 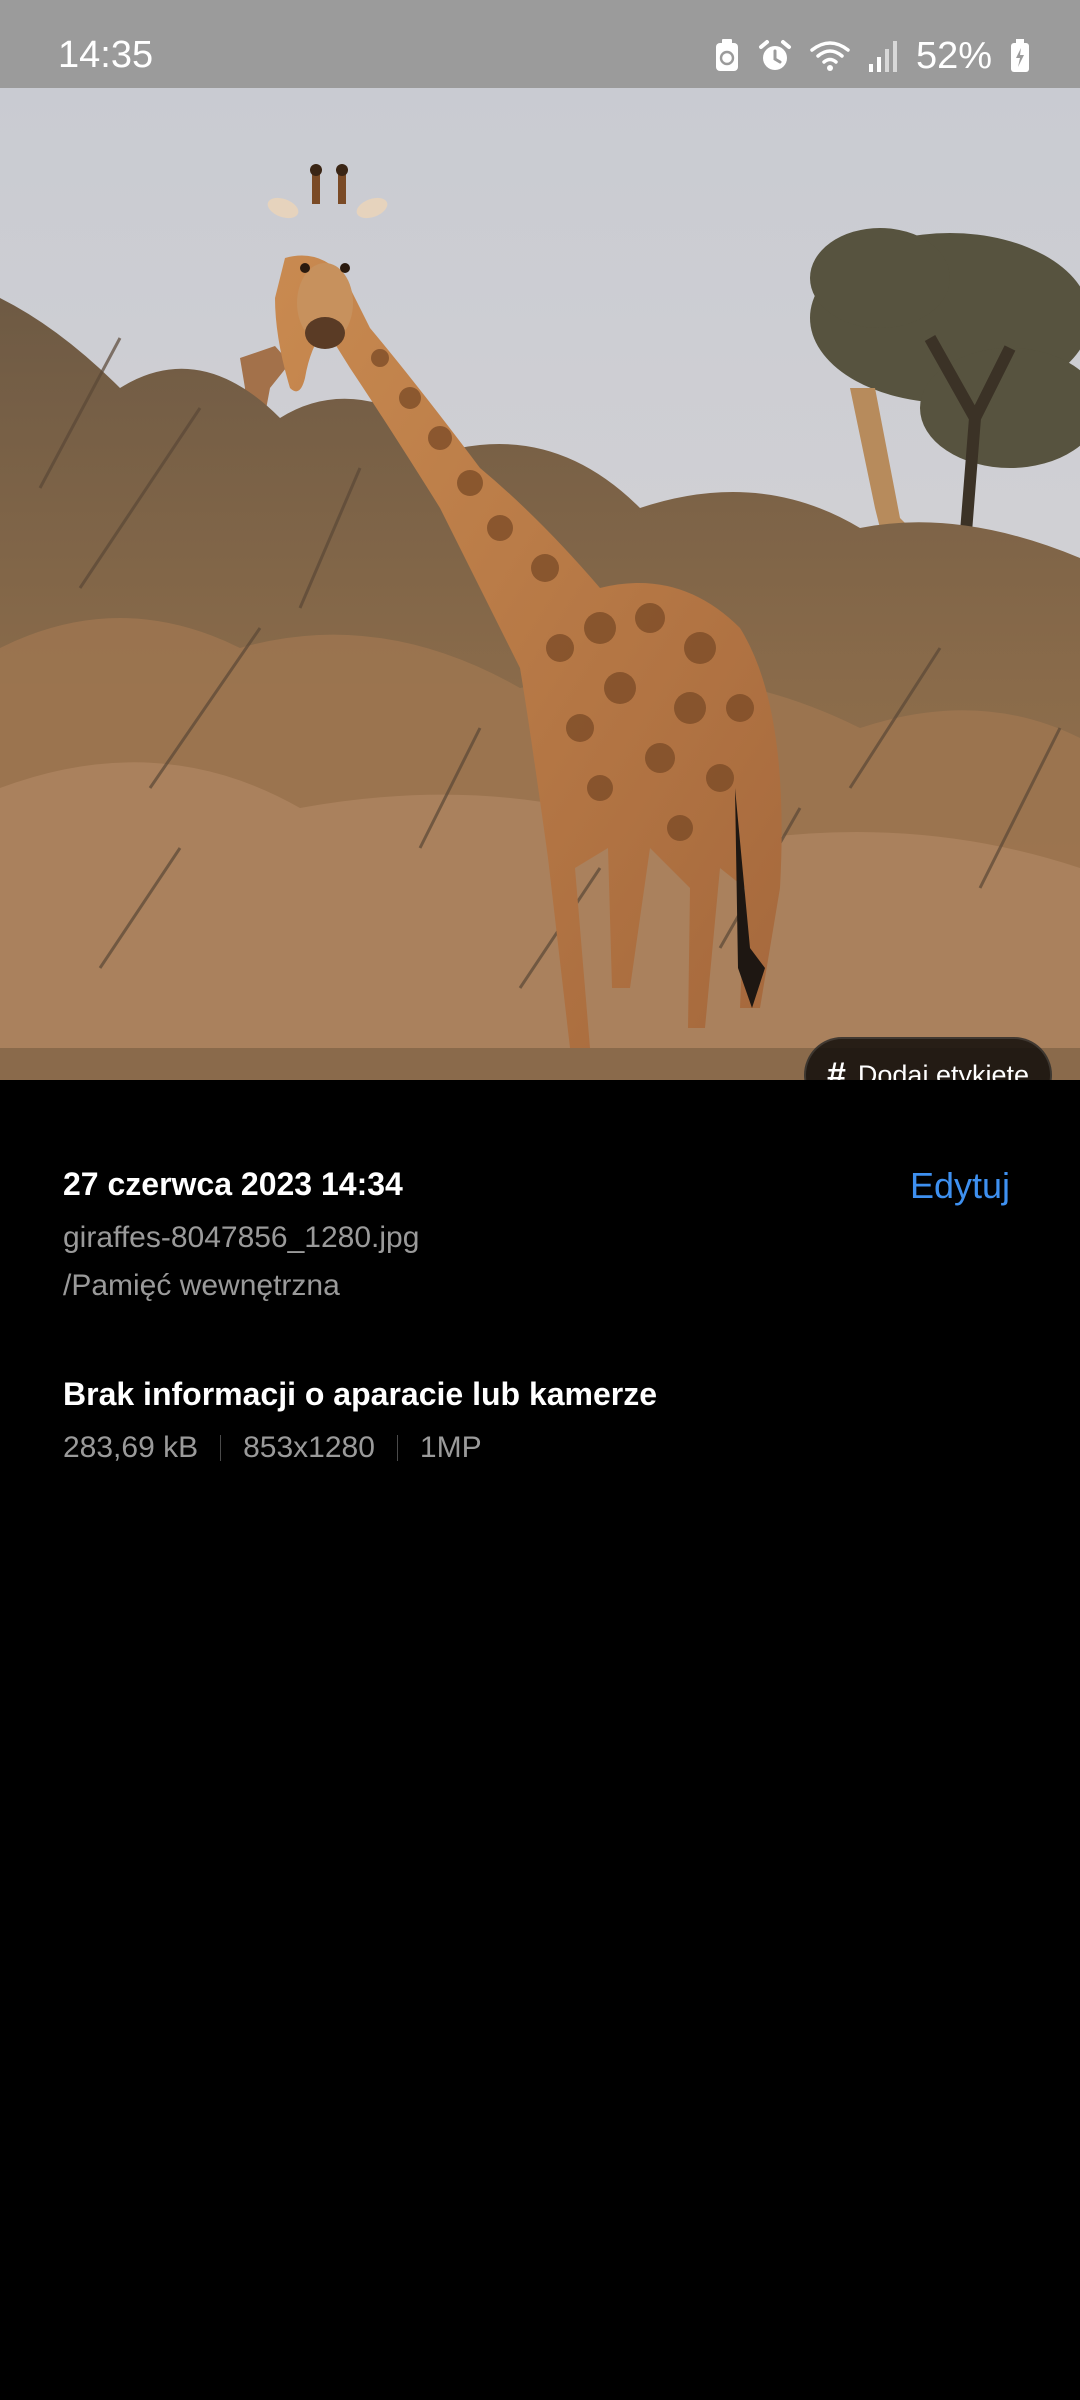 What do you see at coordinates (131, 1447) in the screenshot?
I see `file-size: 283,69 kB` at bounding box center [131, 1447].